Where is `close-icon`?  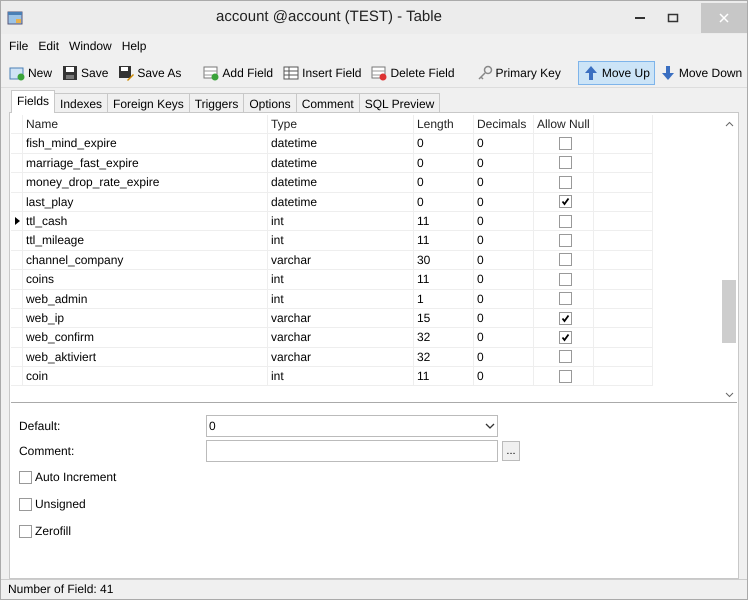 close-icon is located at coordinates (724, 18).